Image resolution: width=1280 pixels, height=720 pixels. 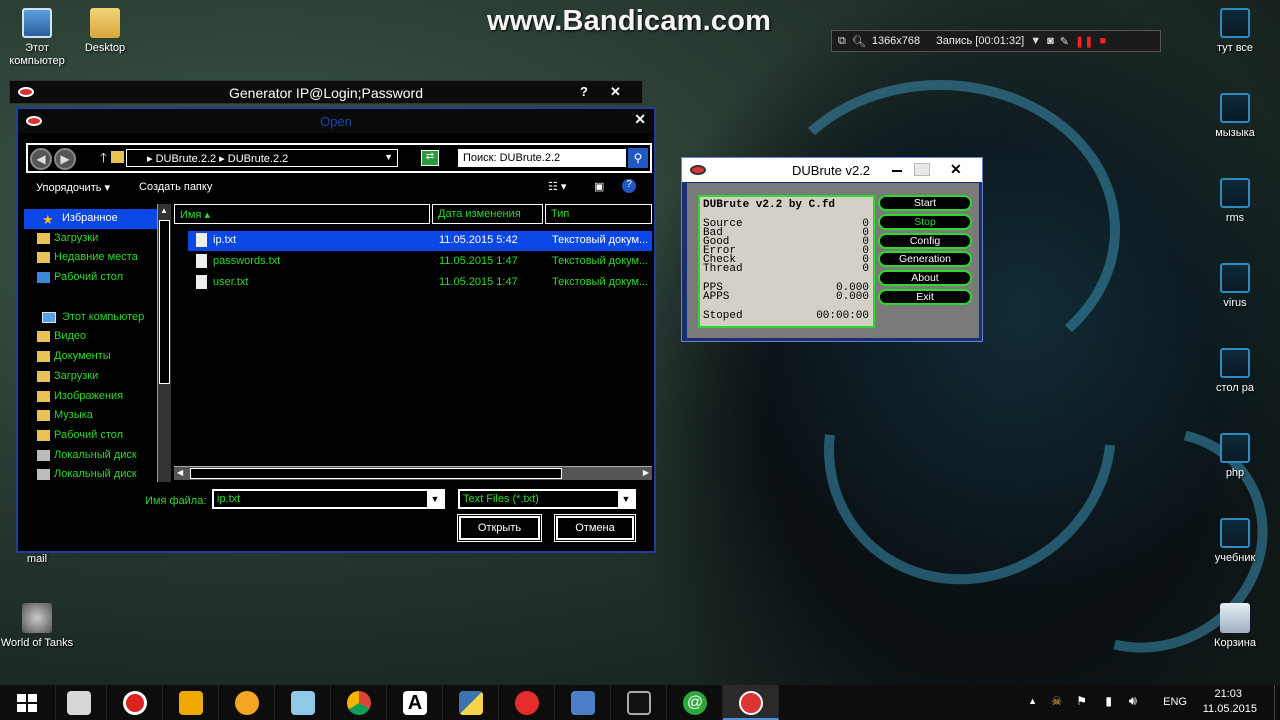 What do you see at coordinates (90, 219) in the screenshot?
I see `tree-favorites: ★ Избранное` at bounding box center [90, 219].